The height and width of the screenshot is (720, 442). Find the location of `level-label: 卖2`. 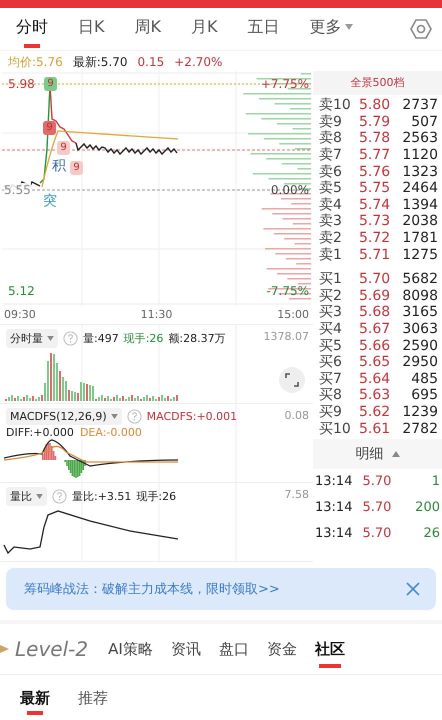

level-label: 卖2 is located at coordinates (331, 238).